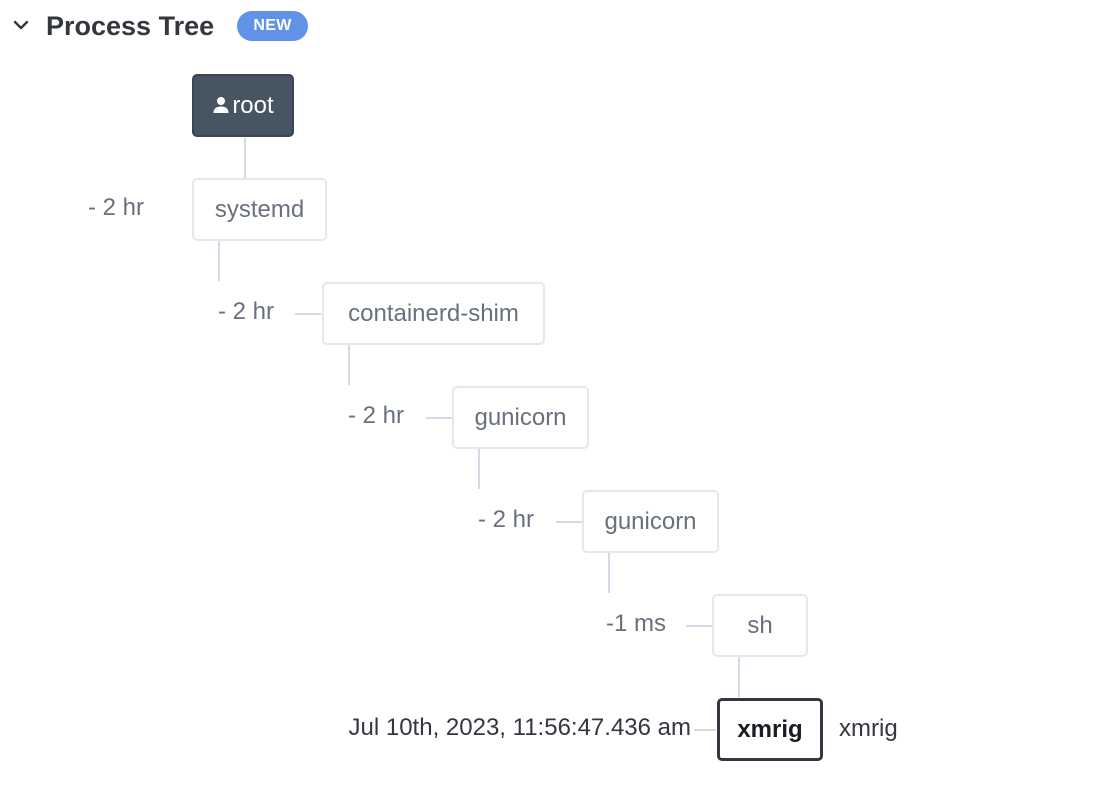  I want to click on process-node-label: containerd-shim, so click(433, 313).